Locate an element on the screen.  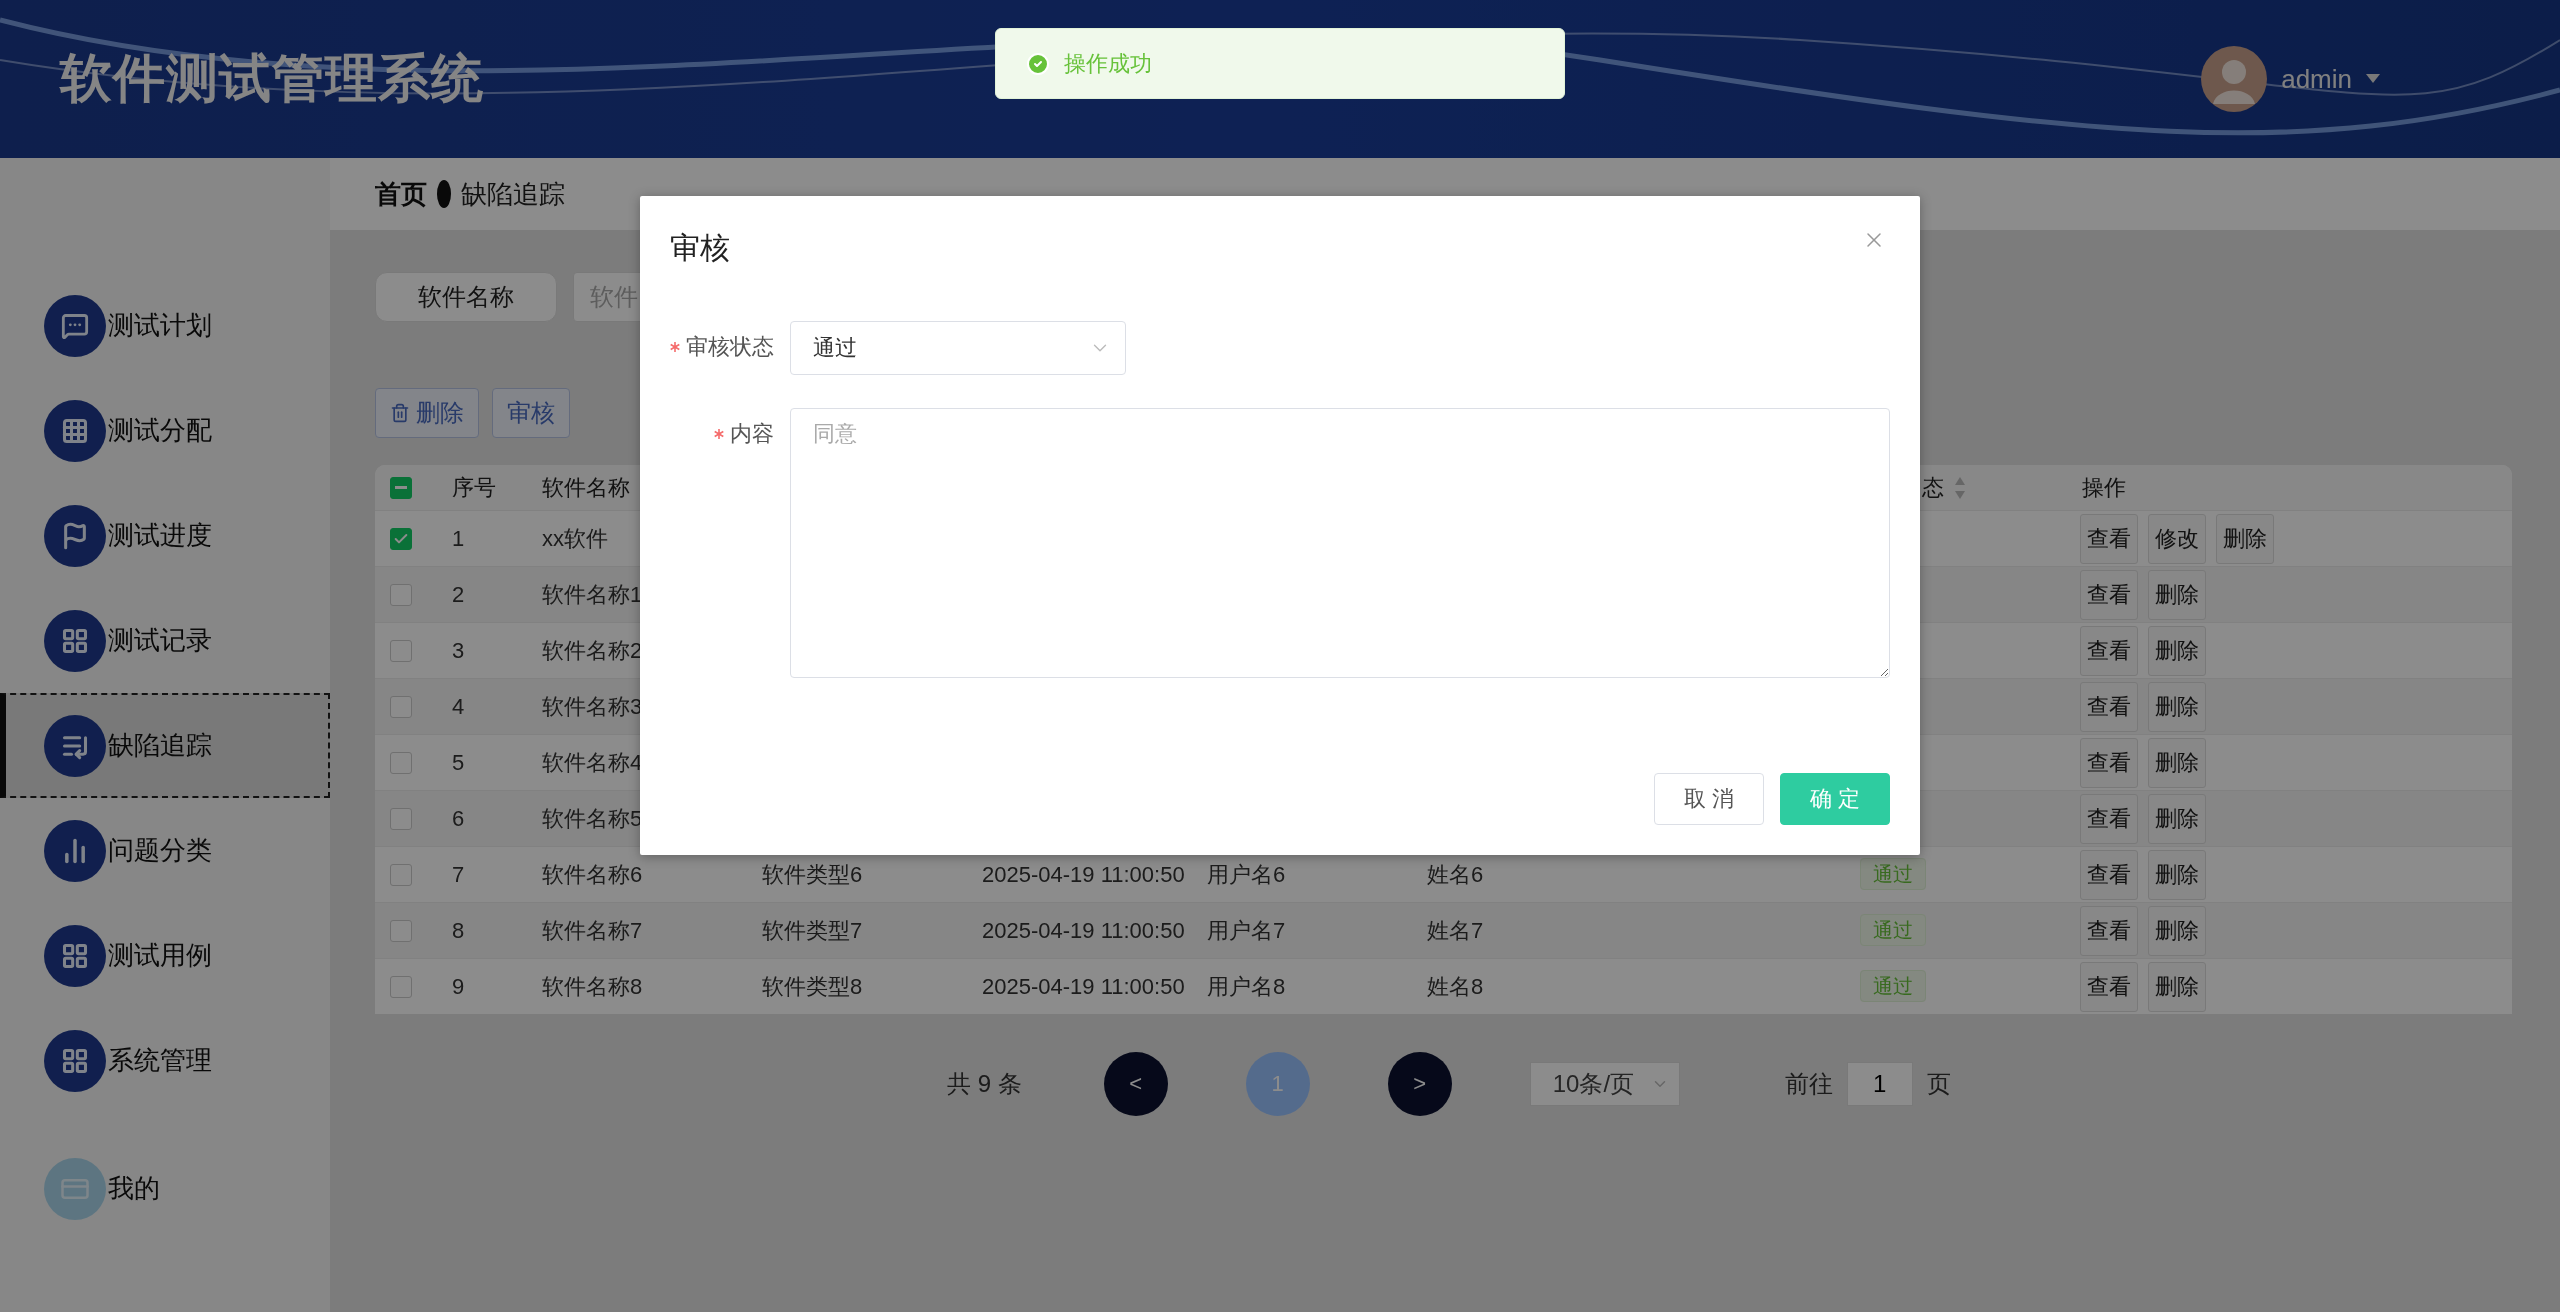
column-header: 序号 is located at coordinates (474, 487).